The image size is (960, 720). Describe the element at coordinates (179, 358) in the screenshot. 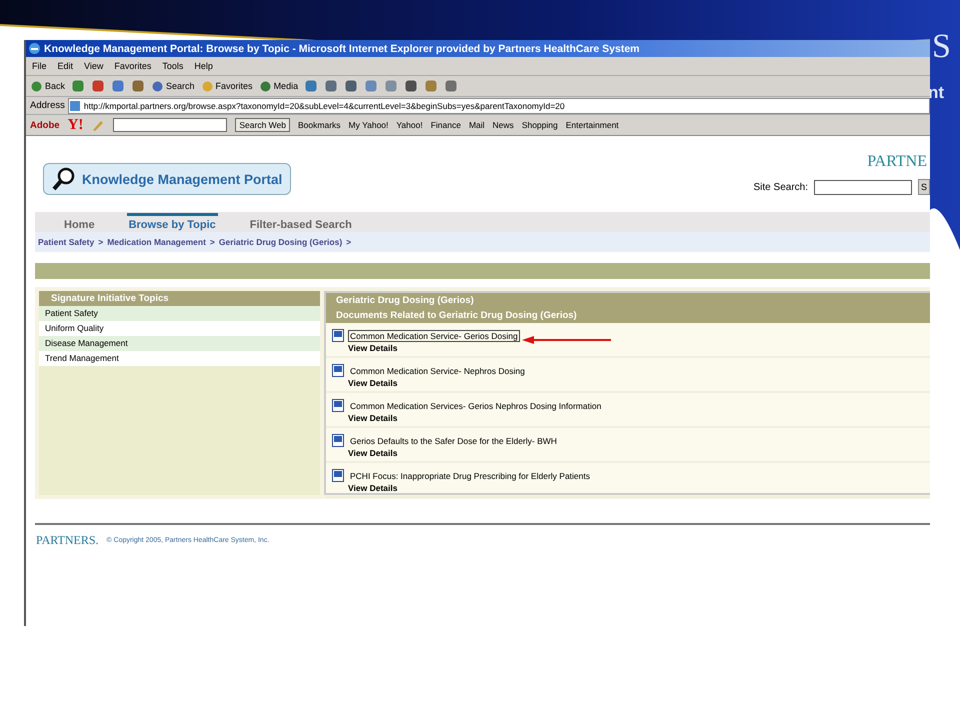

I see `sidebar-item: Trend Management` at that location.